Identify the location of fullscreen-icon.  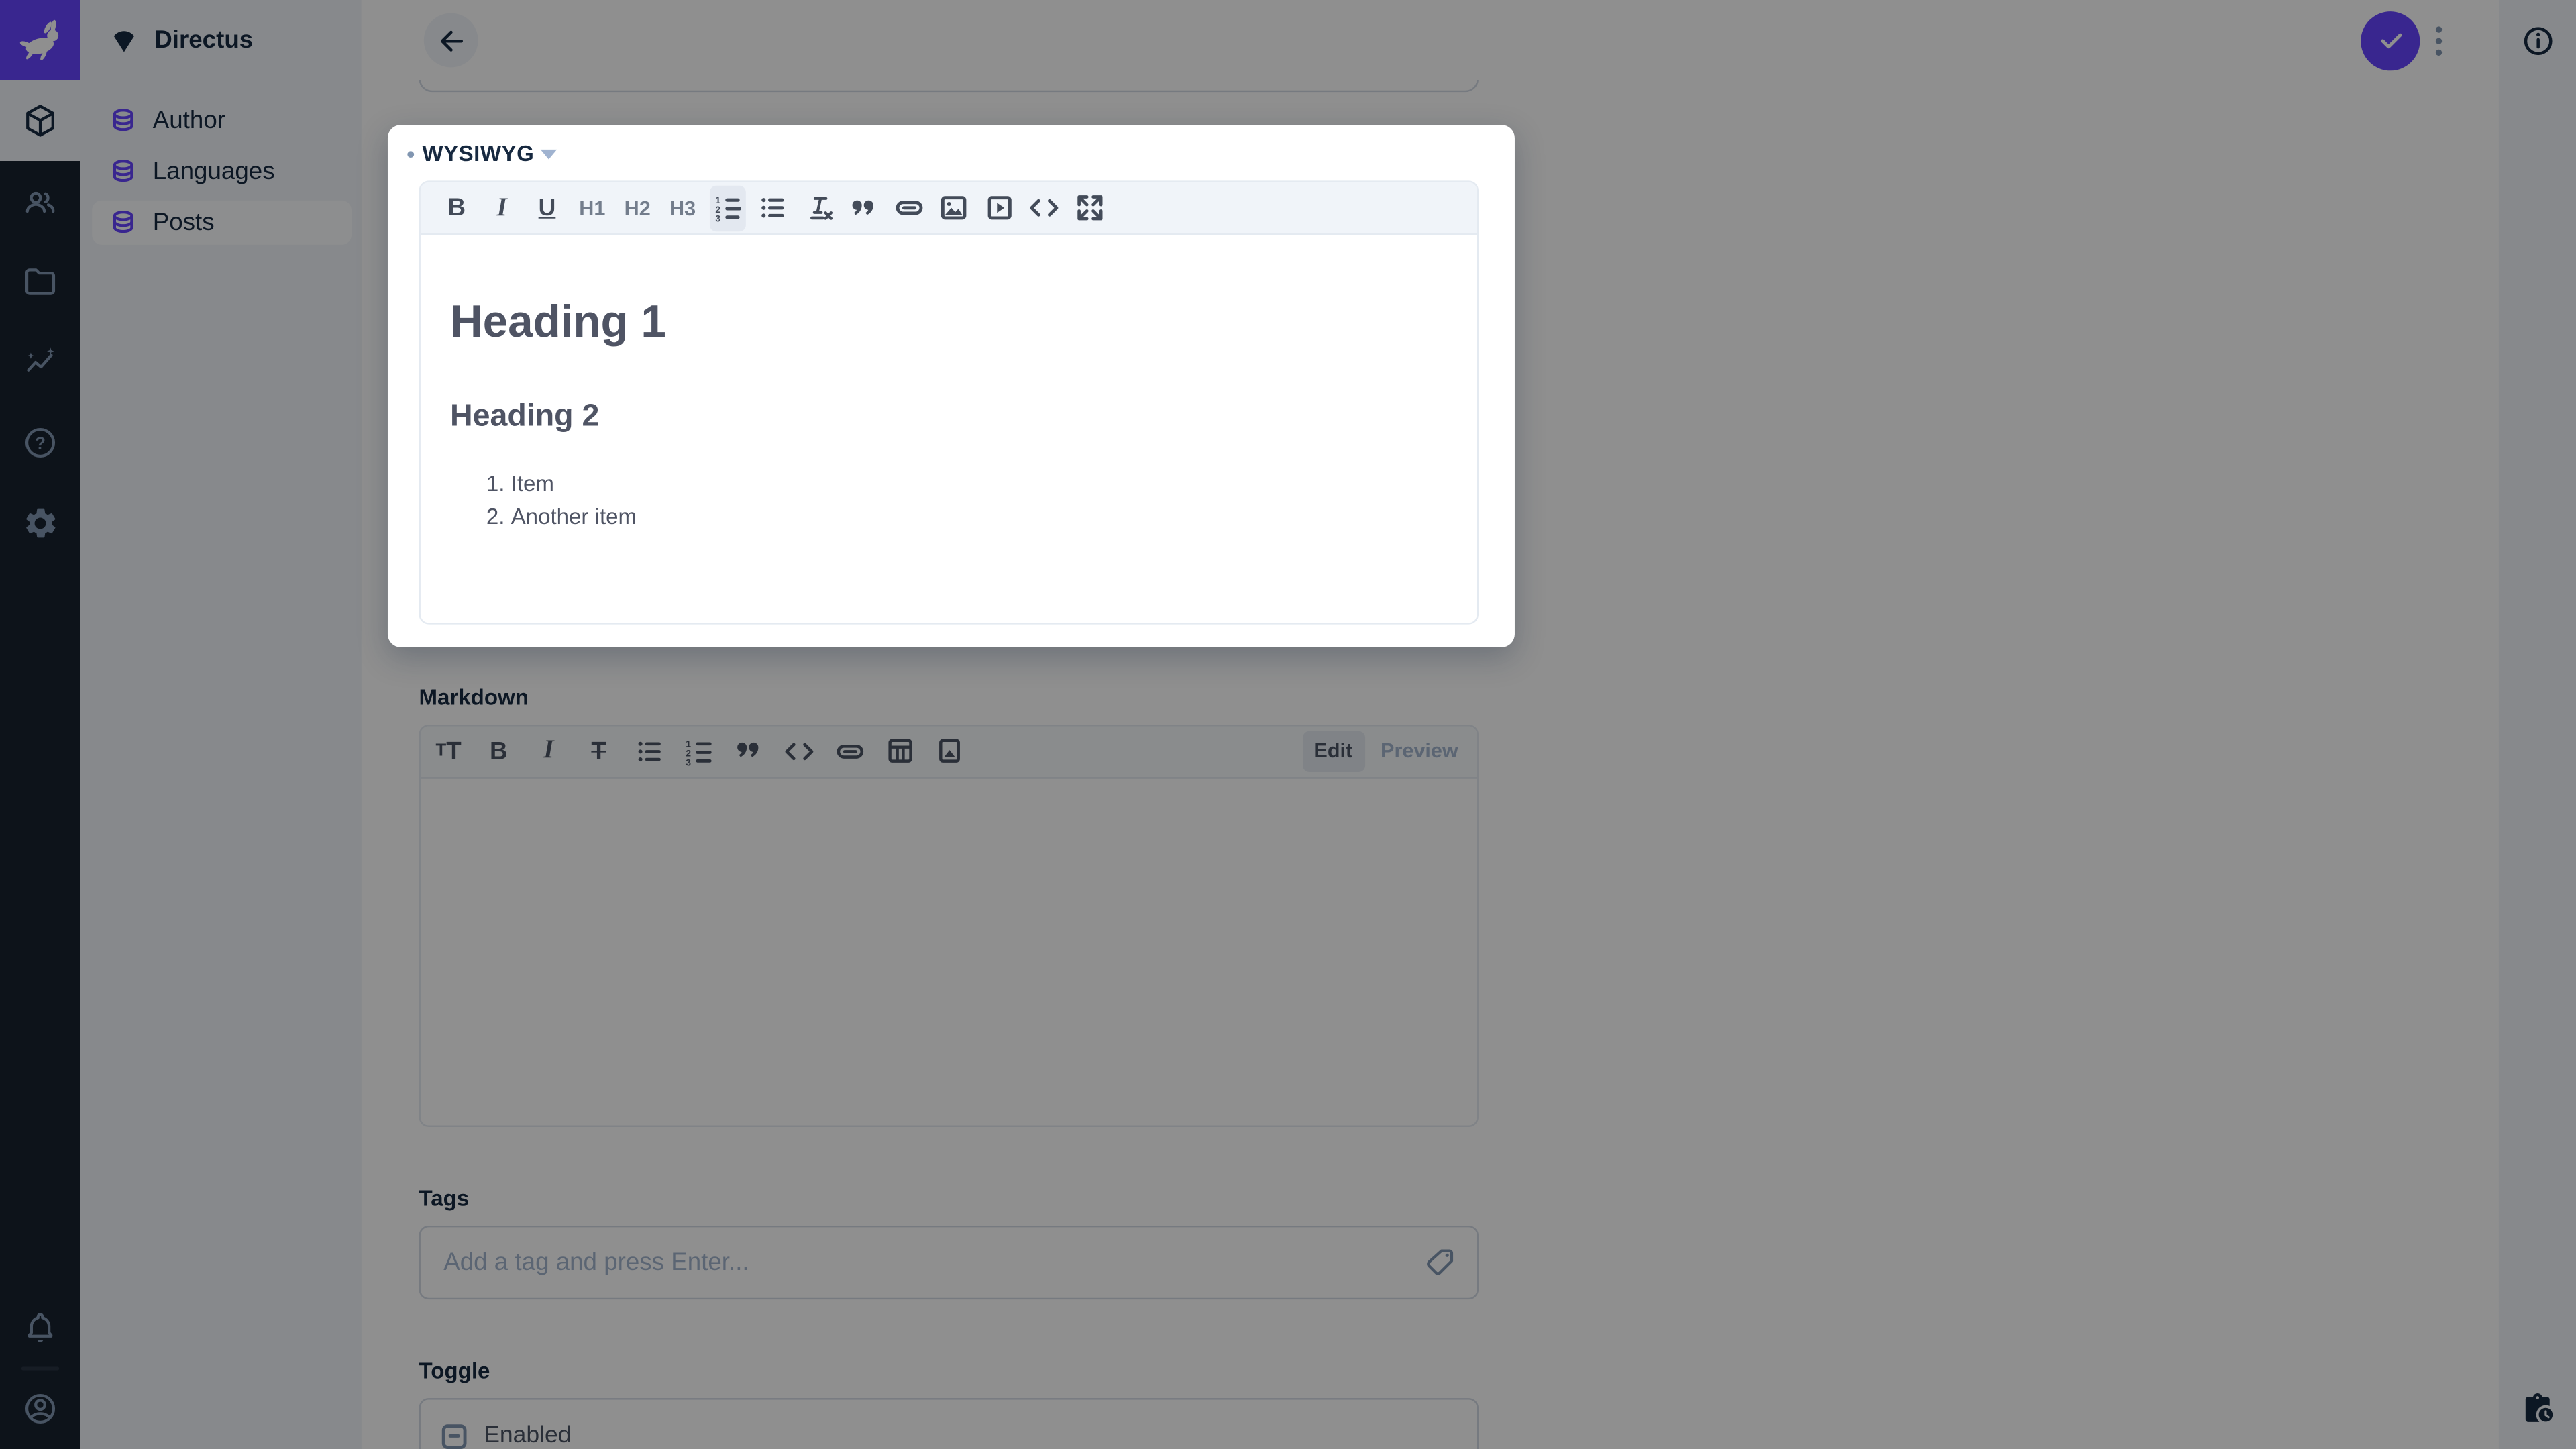
(1089, 208).